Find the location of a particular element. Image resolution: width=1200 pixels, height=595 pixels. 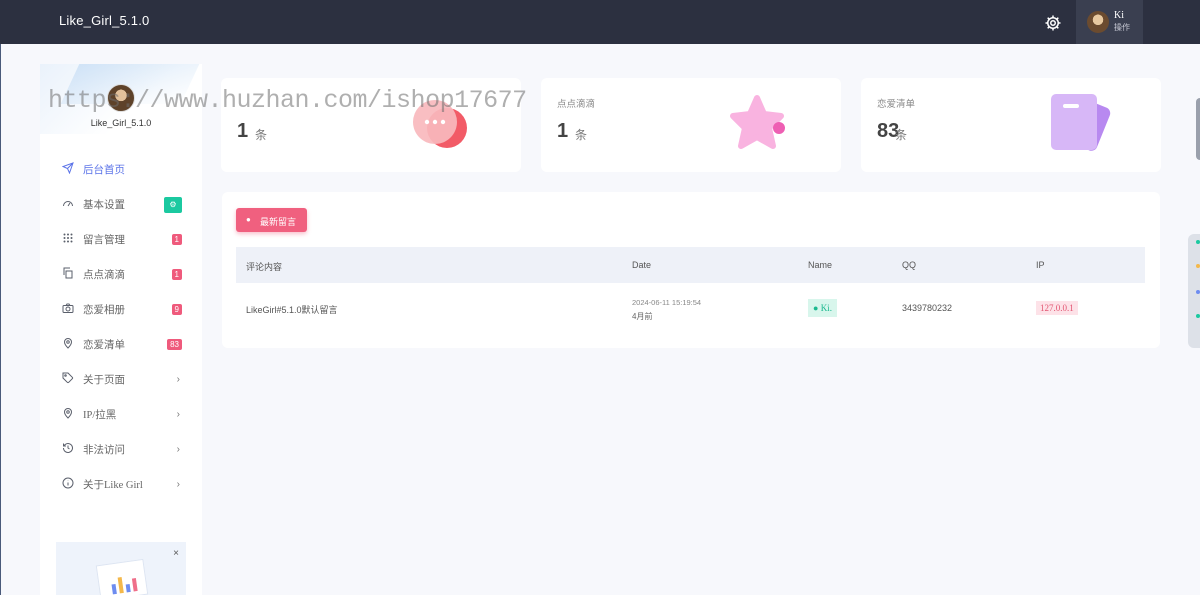

stat-label: 点点滴滴 is located at coordinates (576, 105).